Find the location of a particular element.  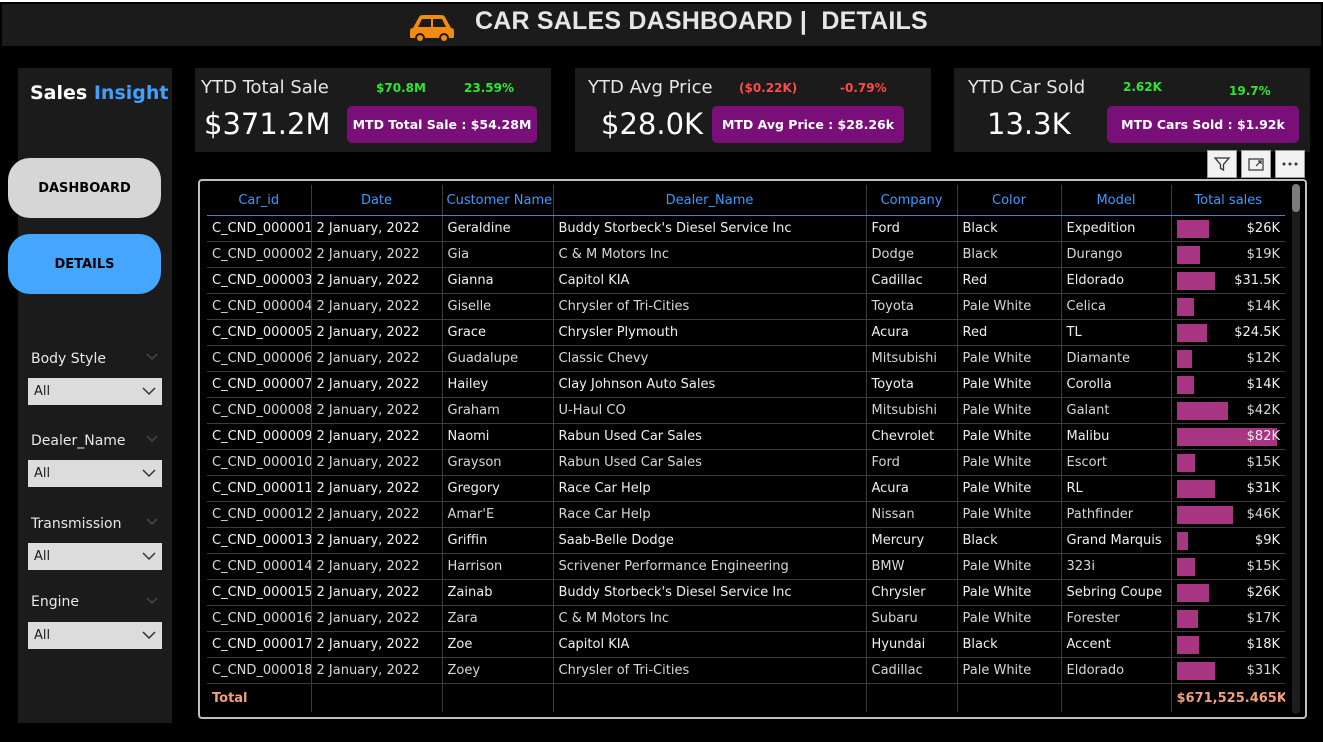

cell-model: Grand Marquis is located at coordinates (1115, 540).